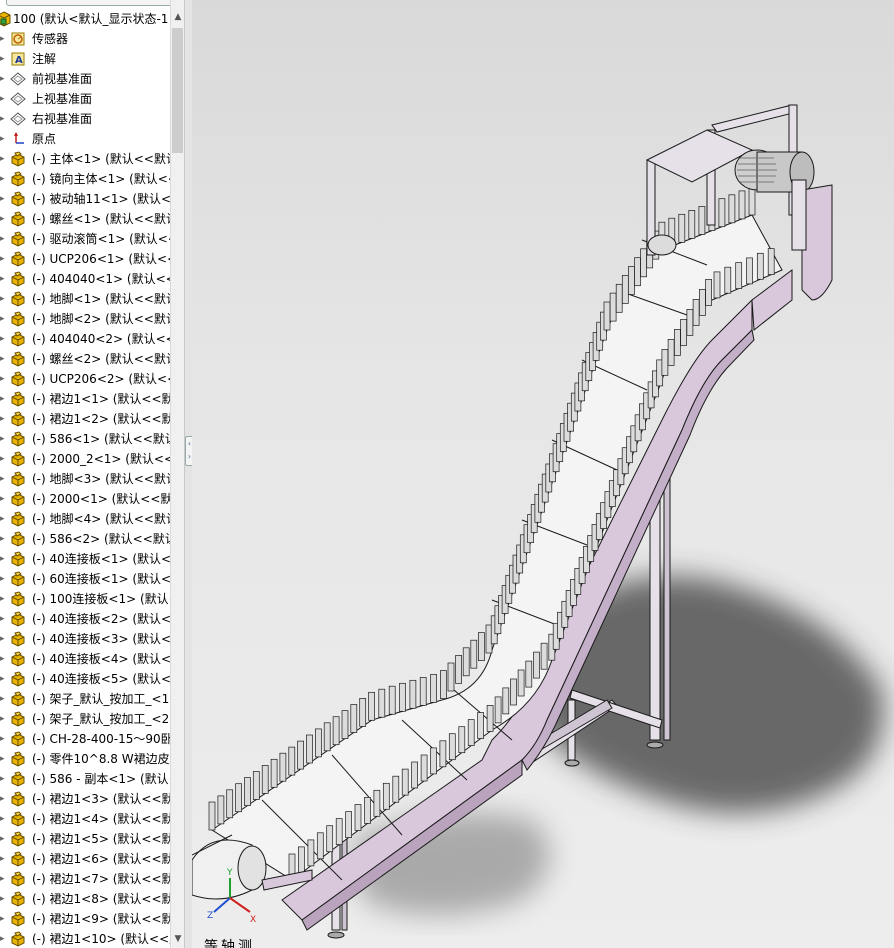 The width and height of the screenshot is (894, 948). What do you see at coordinates (85, 799) in the screenshot?
I see `tree-item: ▸ (-) 裙边1<3> (默认<<默` at bounding box center [85, 799].